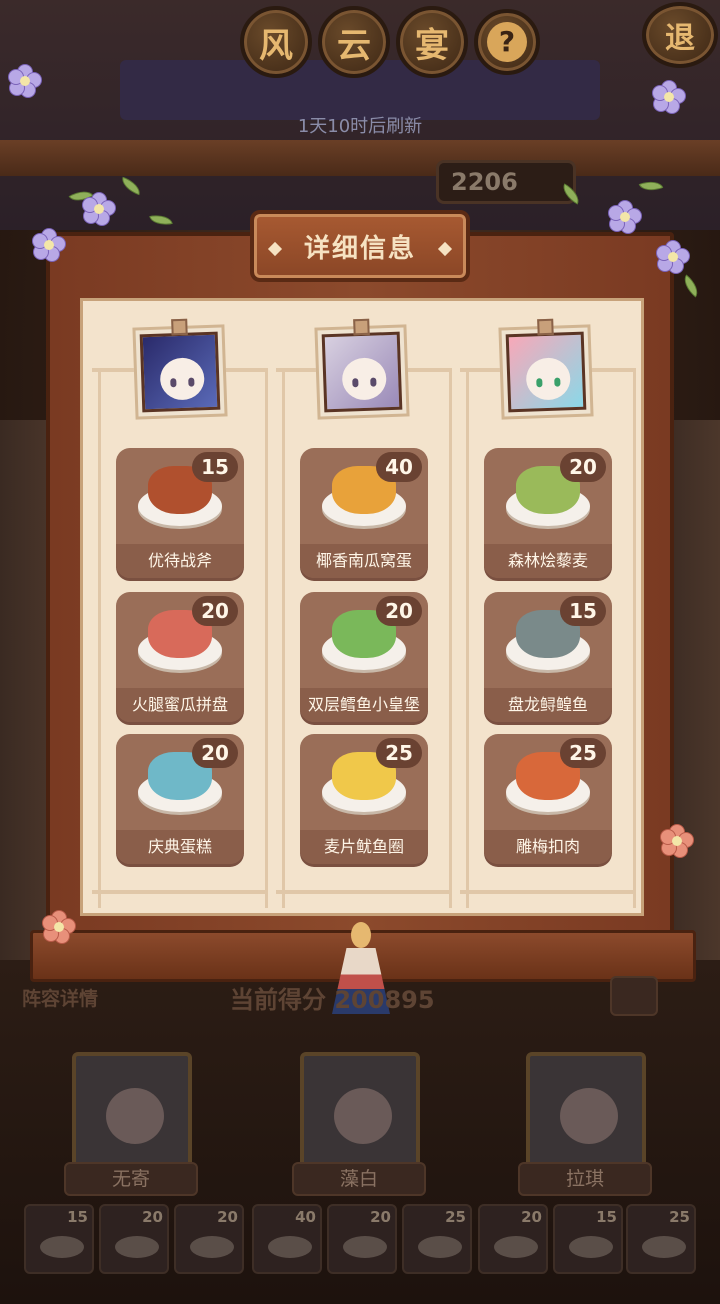  I want to click on dish-tray: 15 20 20 40 20 25 20 15 25, so click(360, 1242).